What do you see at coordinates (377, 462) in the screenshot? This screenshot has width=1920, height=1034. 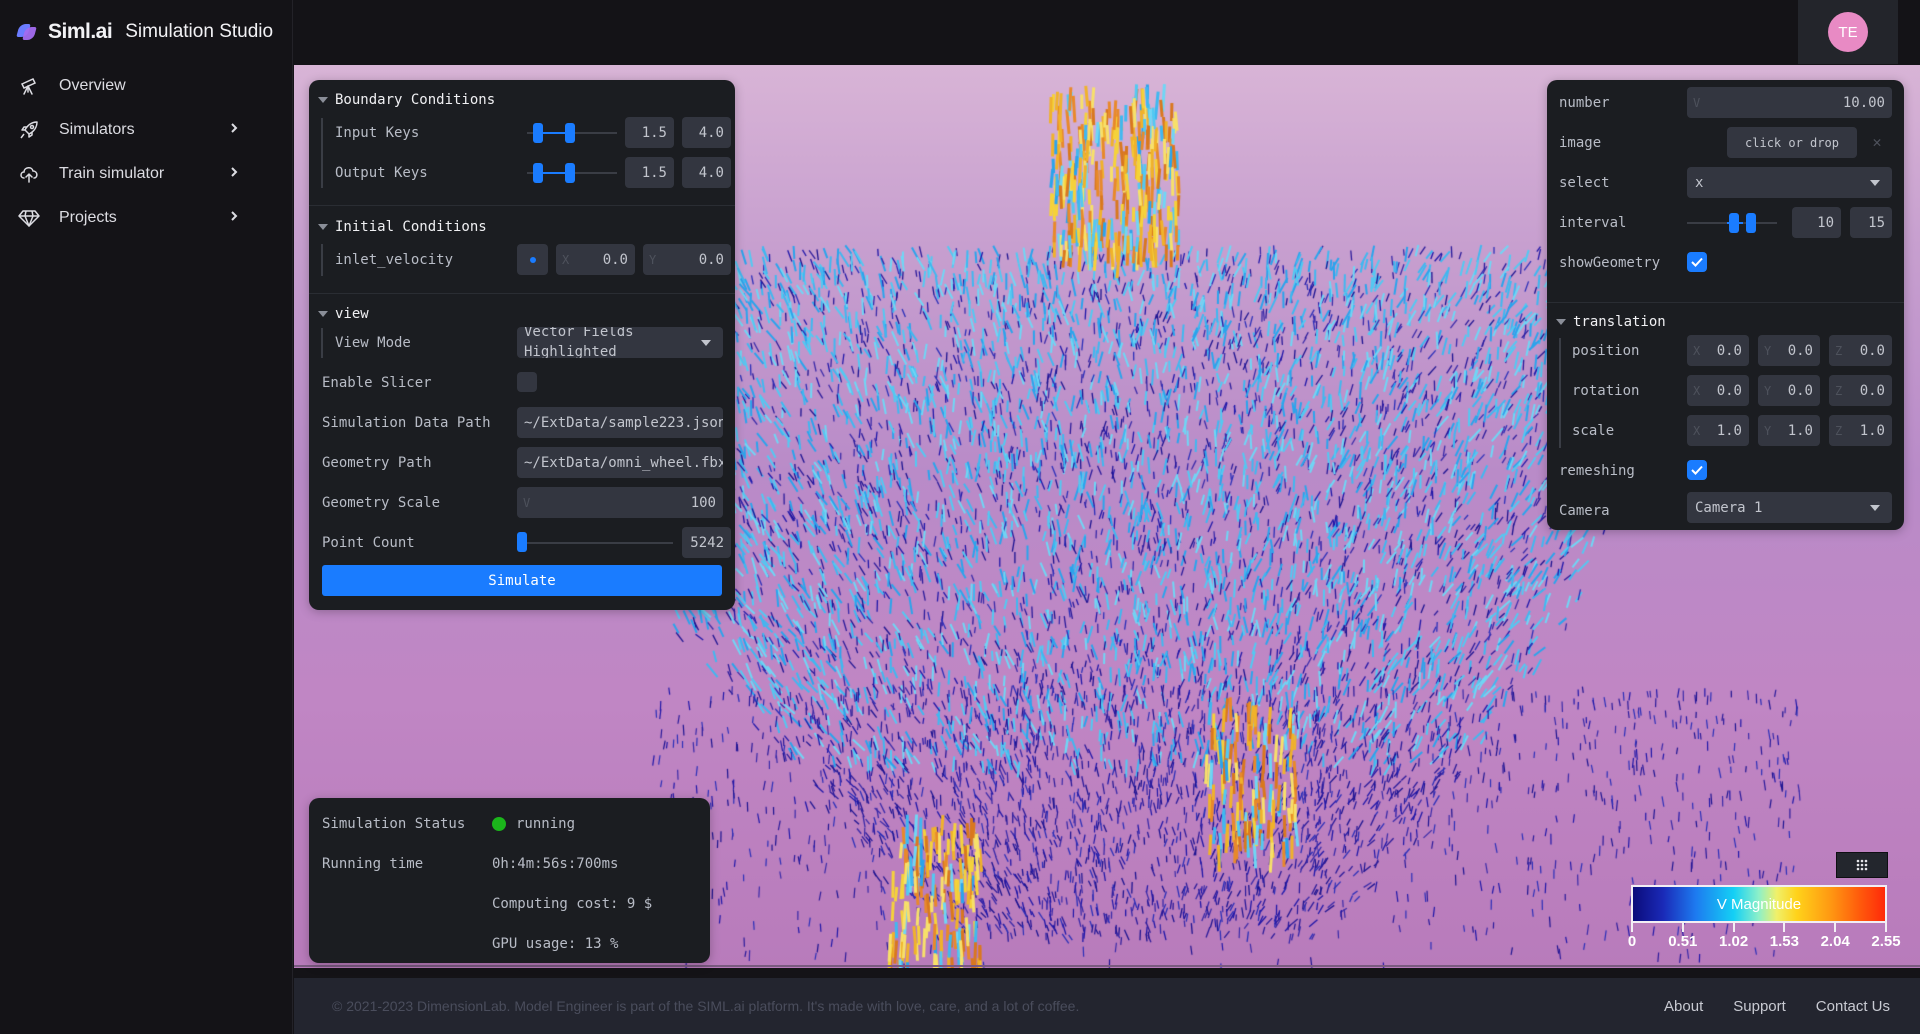 I see `geometry-path-label: Geometry Path` at bounding box center [377, 462].